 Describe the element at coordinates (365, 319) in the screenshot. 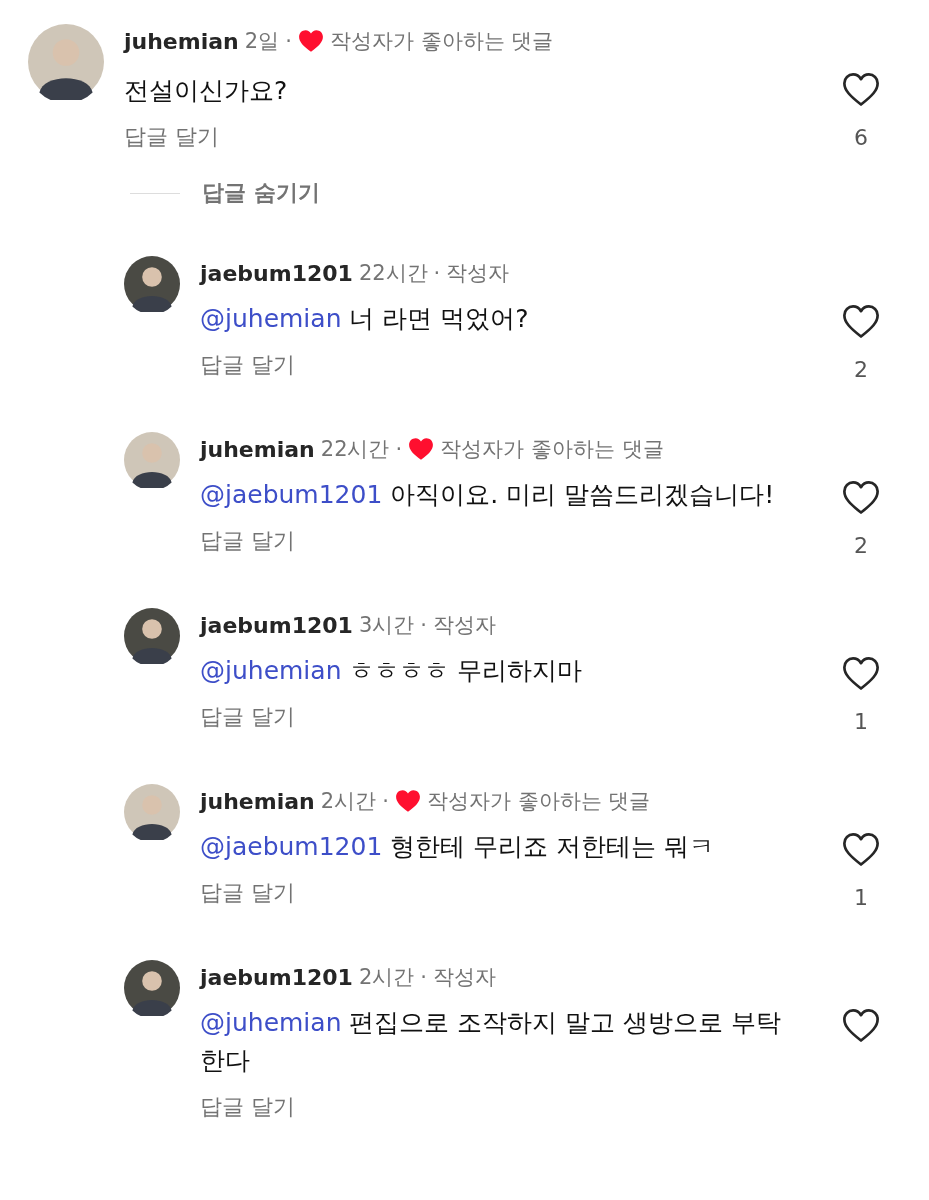

I see `reply-text: @juhemian 너 라면 먹었어?` at that location.